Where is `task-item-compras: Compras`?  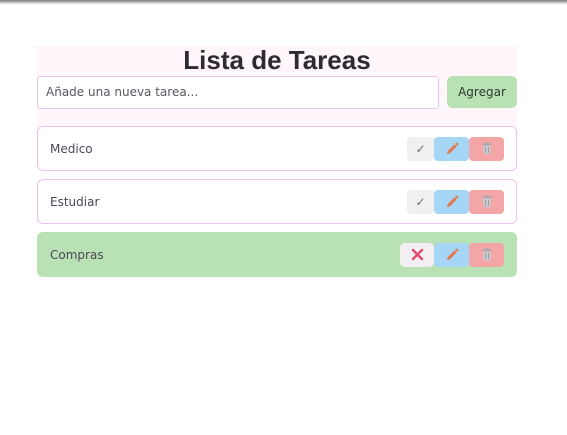
task-item-compras: Compras is located at coordinates (277, 254).